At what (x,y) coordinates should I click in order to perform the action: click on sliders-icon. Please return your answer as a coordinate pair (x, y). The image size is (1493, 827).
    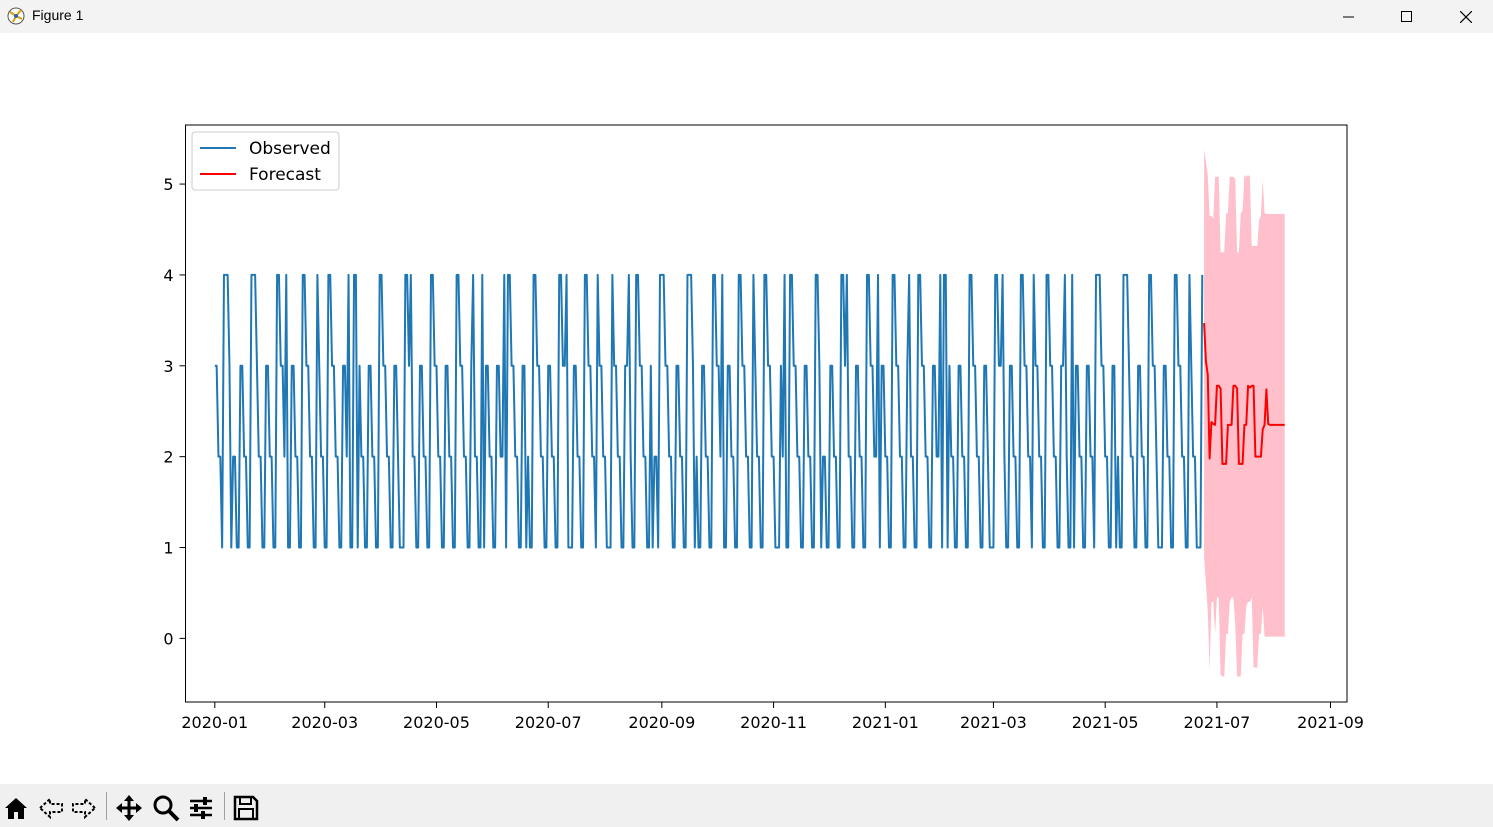
    Looking at the image, I should click on (201, 808).